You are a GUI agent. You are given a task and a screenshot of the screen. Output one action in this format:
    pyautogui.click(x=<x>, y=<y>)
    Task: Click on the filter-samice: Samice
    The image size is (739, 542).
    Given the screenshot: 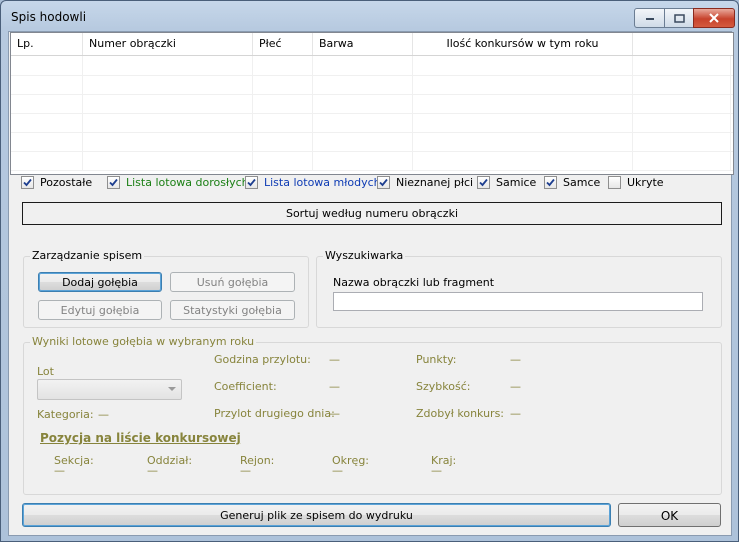 What is the action you would take?
    pyautogui.click(x=506, y=182)
    